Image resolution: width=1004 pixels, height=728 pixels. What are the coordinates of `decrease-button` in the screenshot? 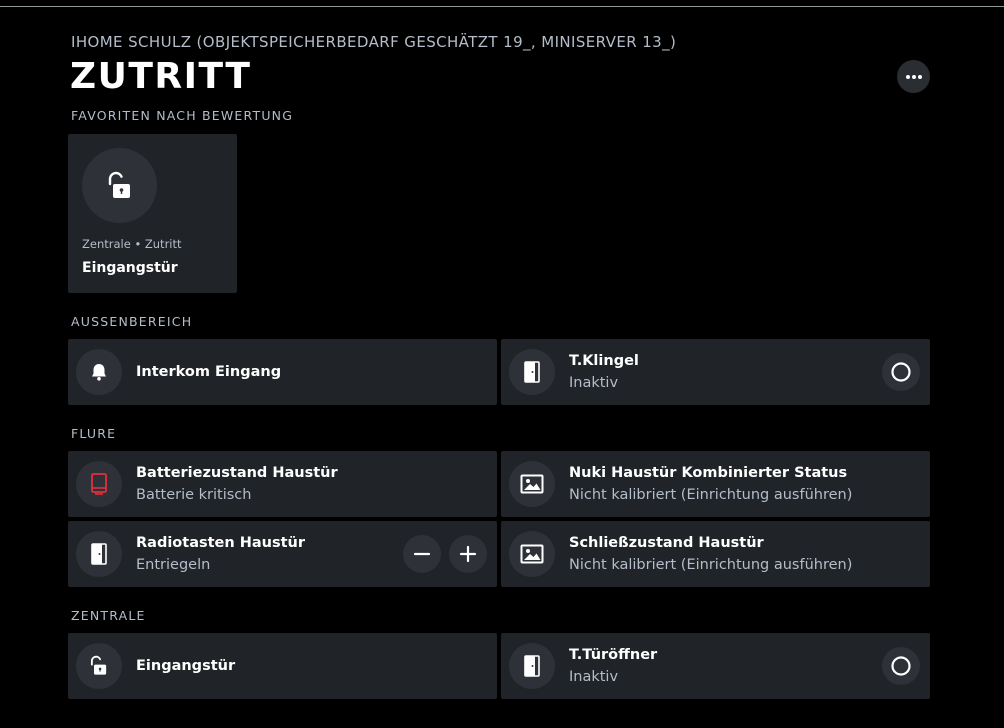 It's located at (422, 554).